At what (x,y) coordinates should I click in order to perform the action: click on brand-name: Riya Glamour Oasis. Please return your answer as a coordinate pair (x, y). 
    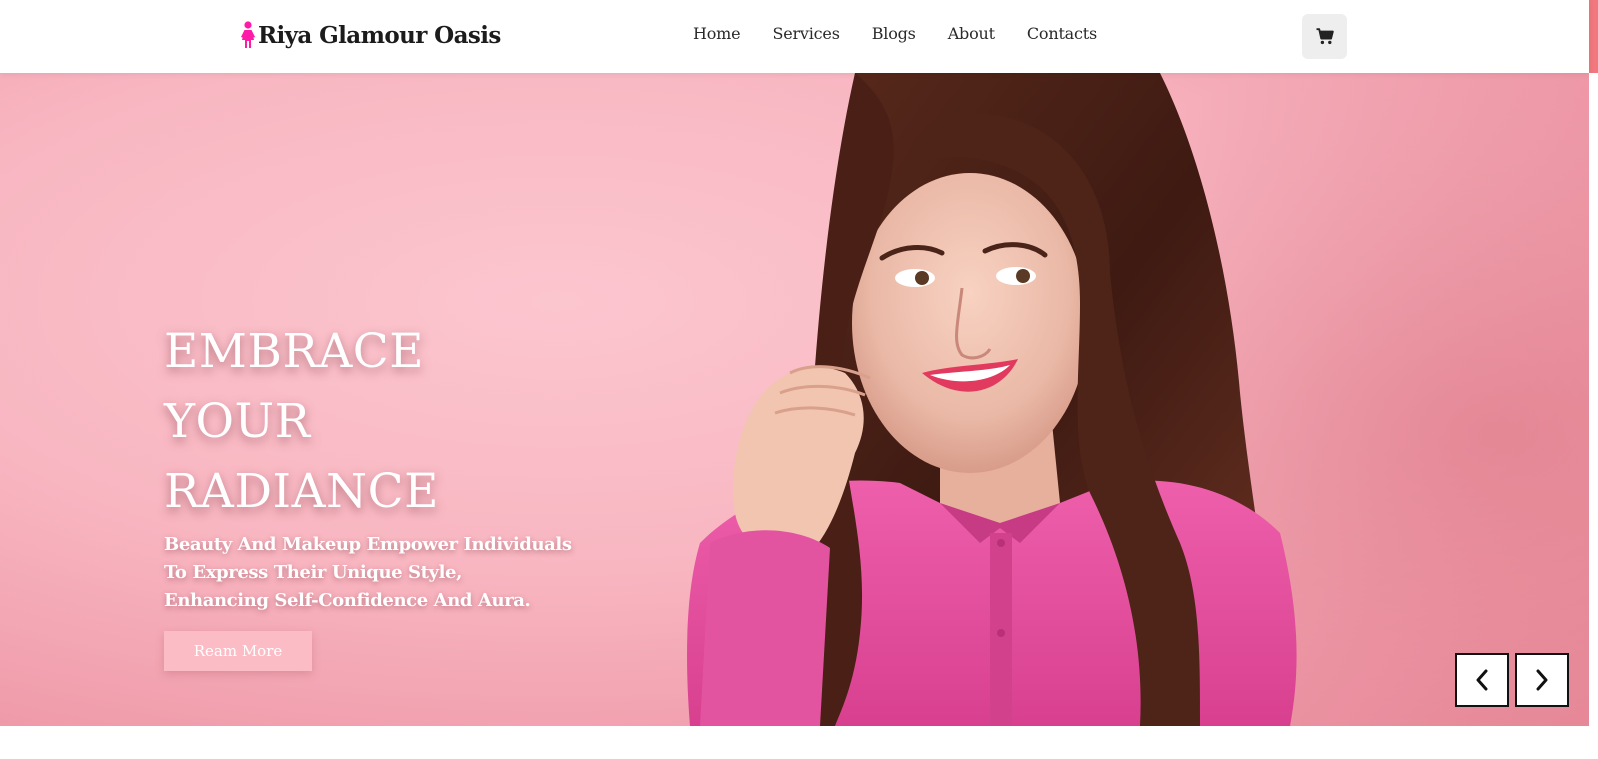
    Looking at the image, I should click on (379, 35).